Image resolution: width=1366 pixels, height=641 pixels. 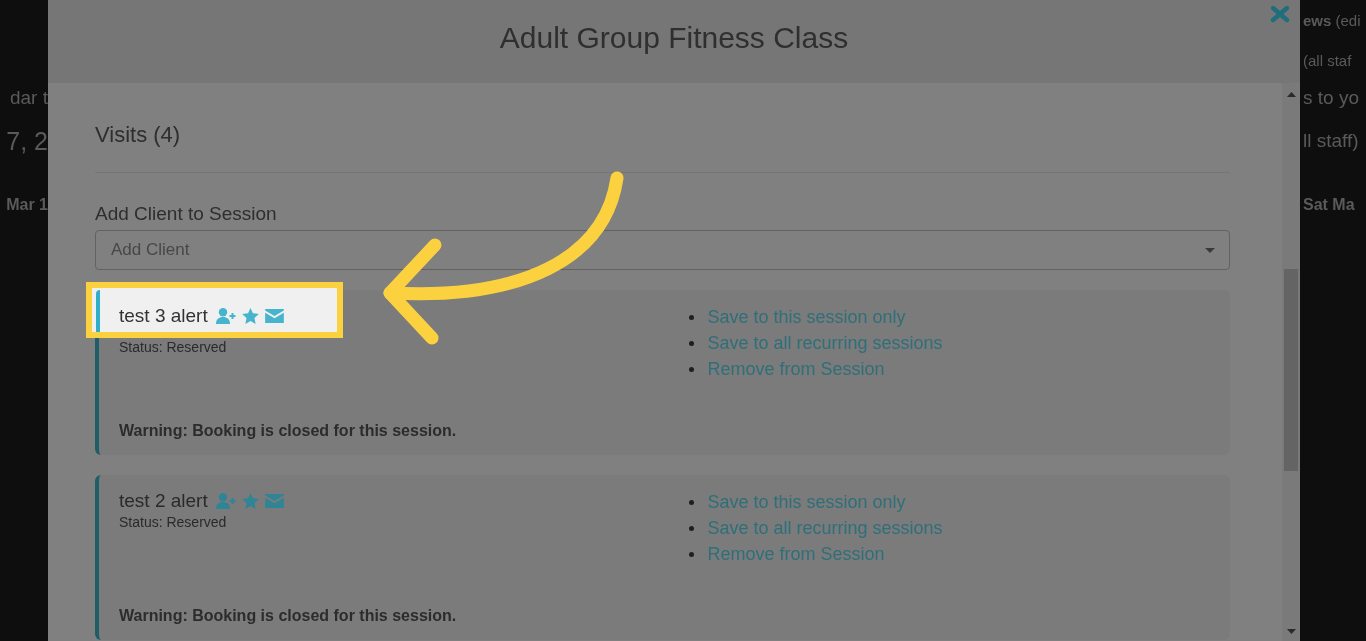 What do you see at coordinates (1291, 94) in the screenshot?
I see `scroll-up-icon` at bounding box center [1291, 94].